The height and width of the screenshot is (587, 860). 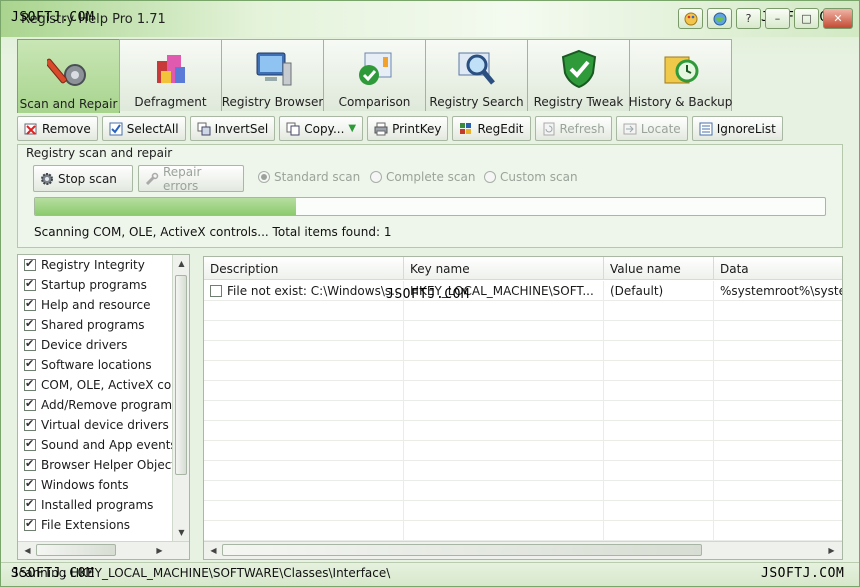 I want to click on repair-errors-button: Repair errors, so click(x=191, y=179).